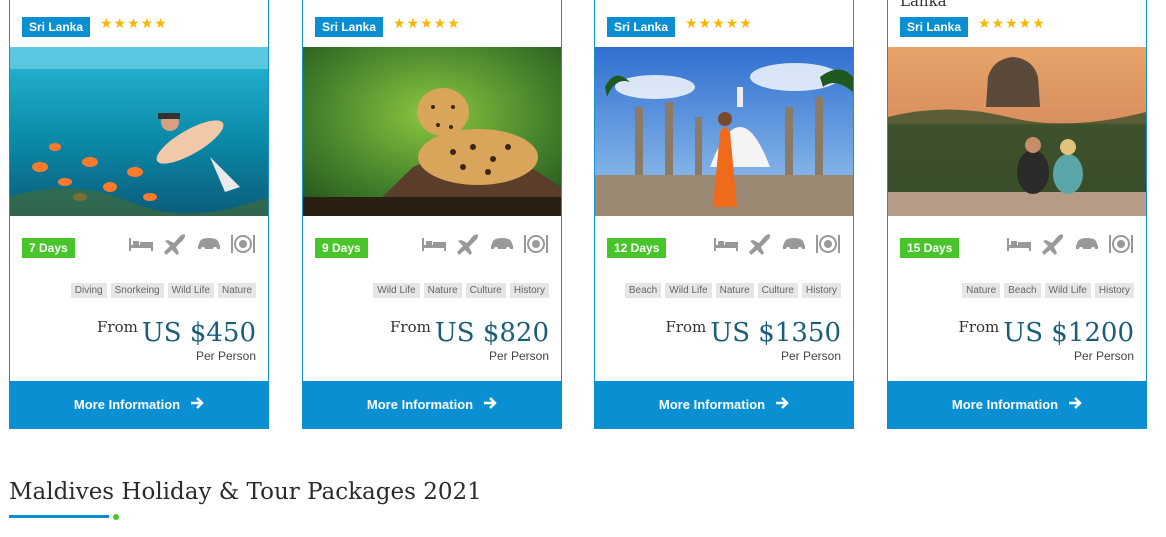  I want to click on price: From US $1200, so click(1046, 333).